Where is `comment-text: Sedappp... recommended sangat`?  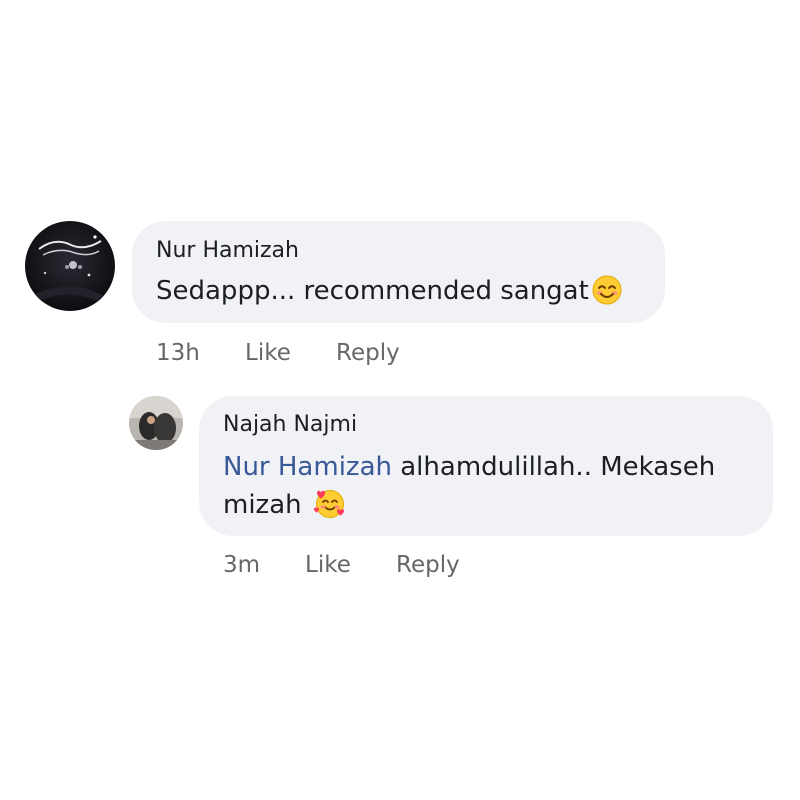 comment-text: Sedappp... recommended sangat is located at coordinates (389, 294).